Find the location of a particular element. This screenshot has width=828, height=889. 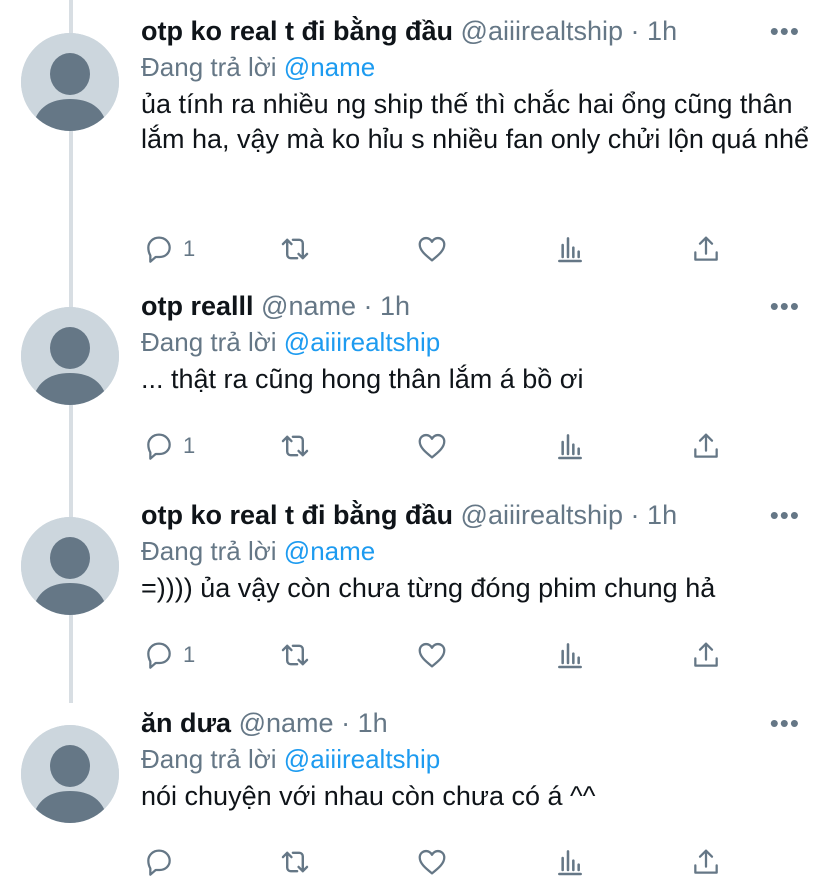

tweet-text: nói chuyện với nhau còn chưa có á ^^ is located at coordinates (368, 796).